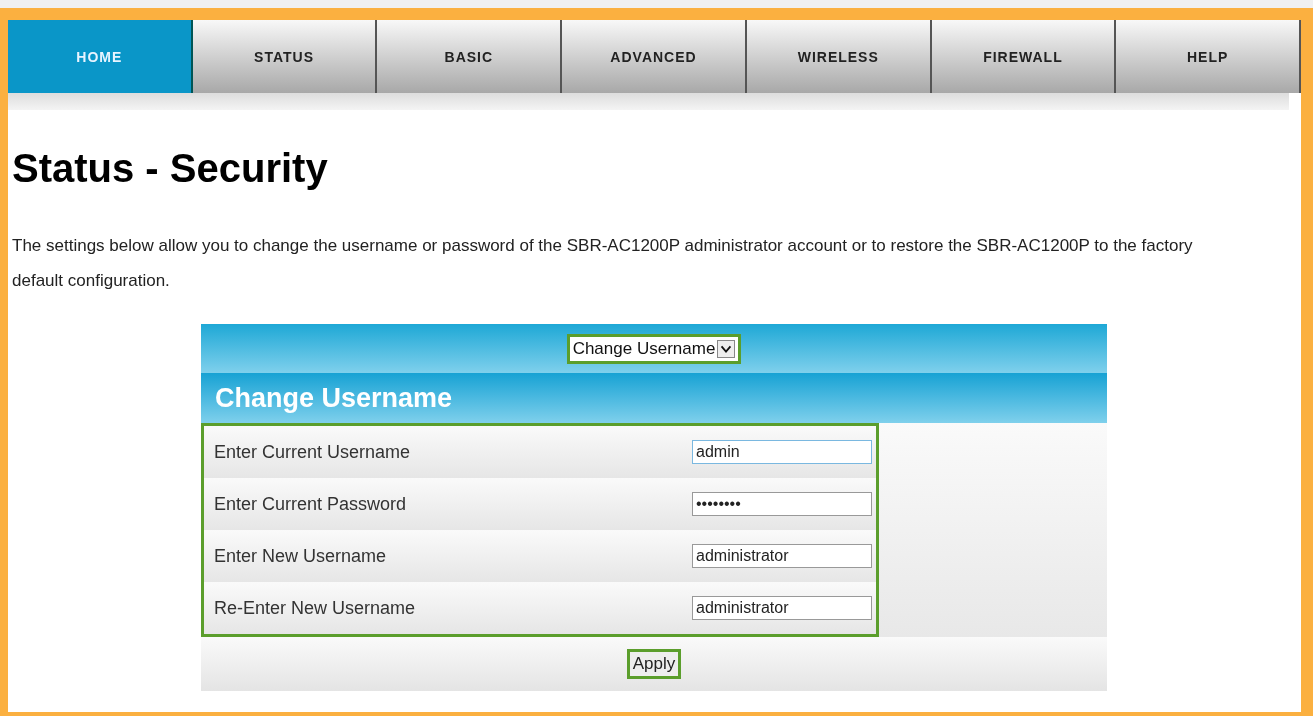 This screenshot has width=1313, height=716. What do you see at coordinates (782, 504) in the screenshot?
I see `input-field: ••••••••` at bounding box center [782, 504].